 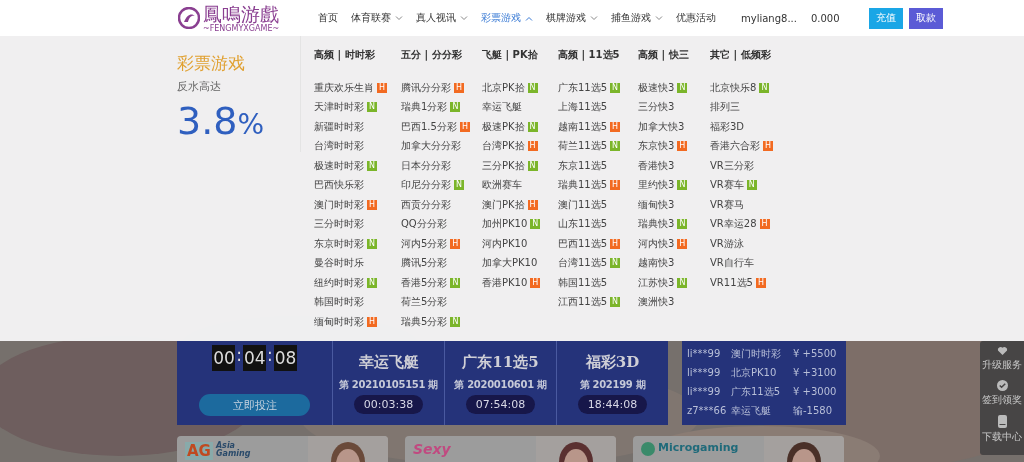 I want to click on nav-item: 棋牌游戏, so click(x=572, y=18).